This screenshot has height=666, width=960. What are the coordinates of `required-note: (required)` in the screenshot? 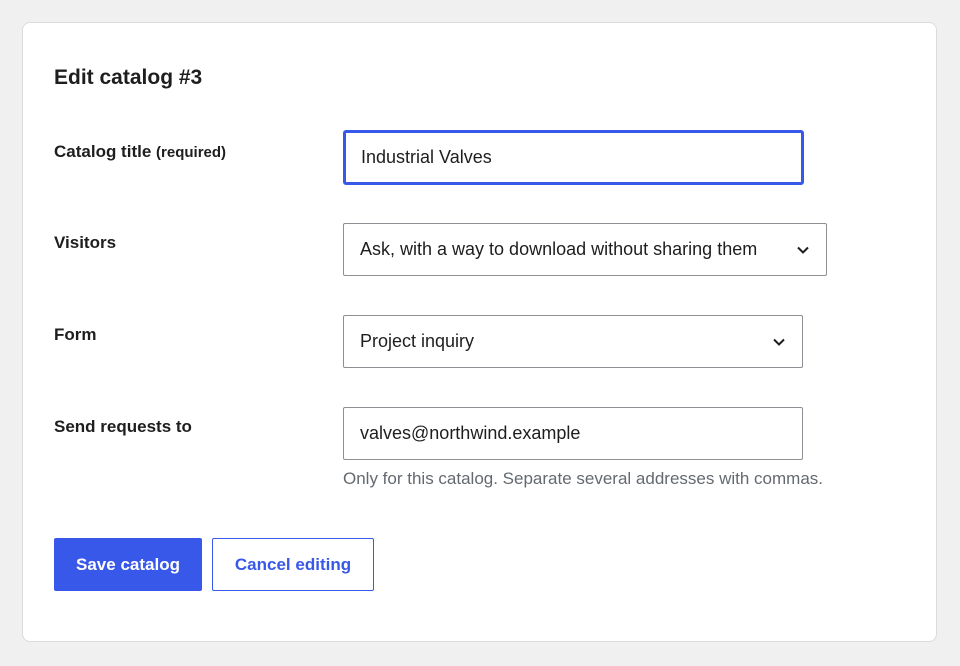 It's located at (191, 152).